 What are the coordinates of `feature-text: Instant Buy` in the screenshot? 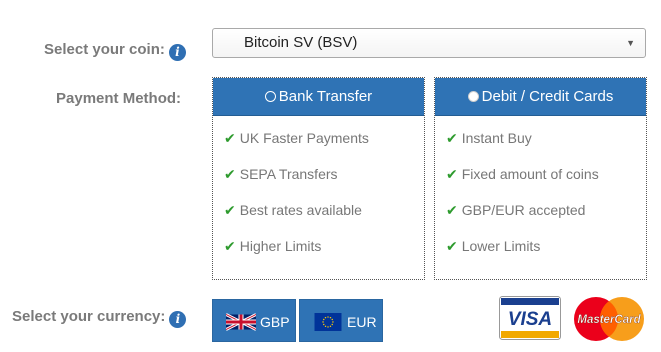 It's located at (496, 138).